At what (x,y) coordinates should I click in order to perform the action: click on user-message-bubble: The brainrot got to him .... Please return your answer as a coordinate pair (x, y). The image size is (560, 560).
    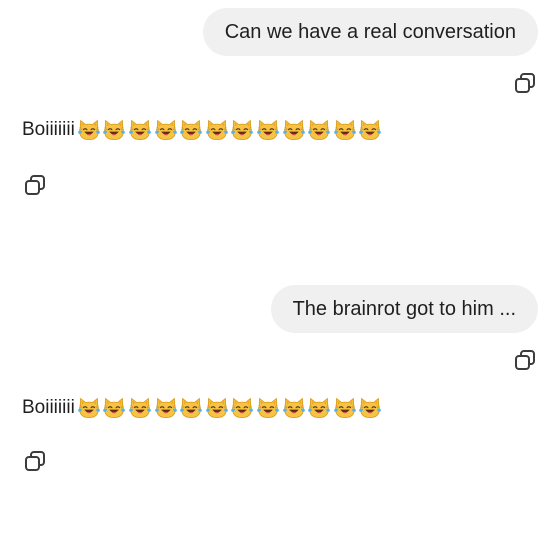
    Looking at the image, I should click on (404, 309).